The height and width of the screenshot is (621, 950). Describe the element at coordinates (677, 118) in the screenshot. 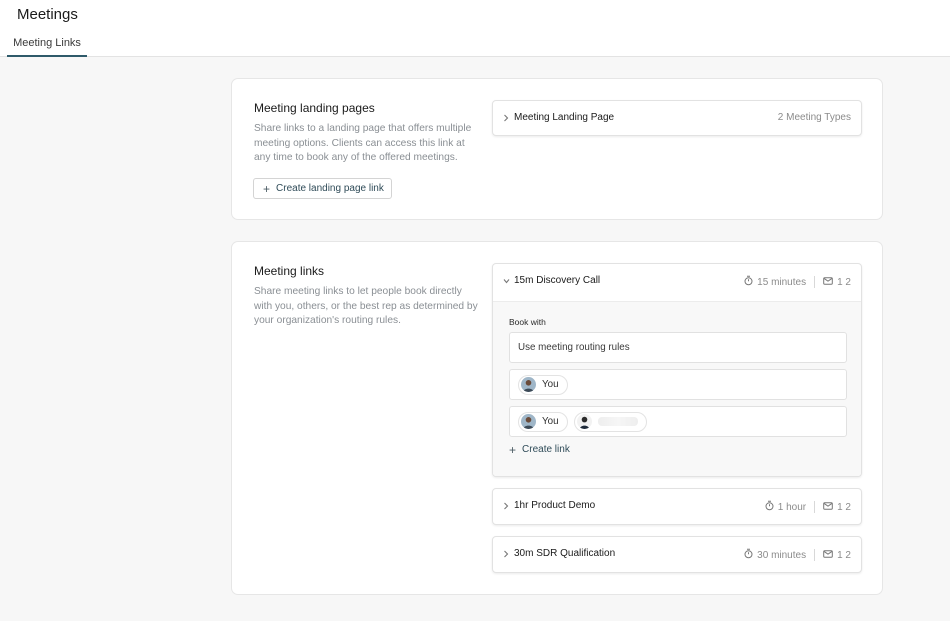

I see `landing-page-row: Meeting Landing Page 2 Meeting Types` at that location.